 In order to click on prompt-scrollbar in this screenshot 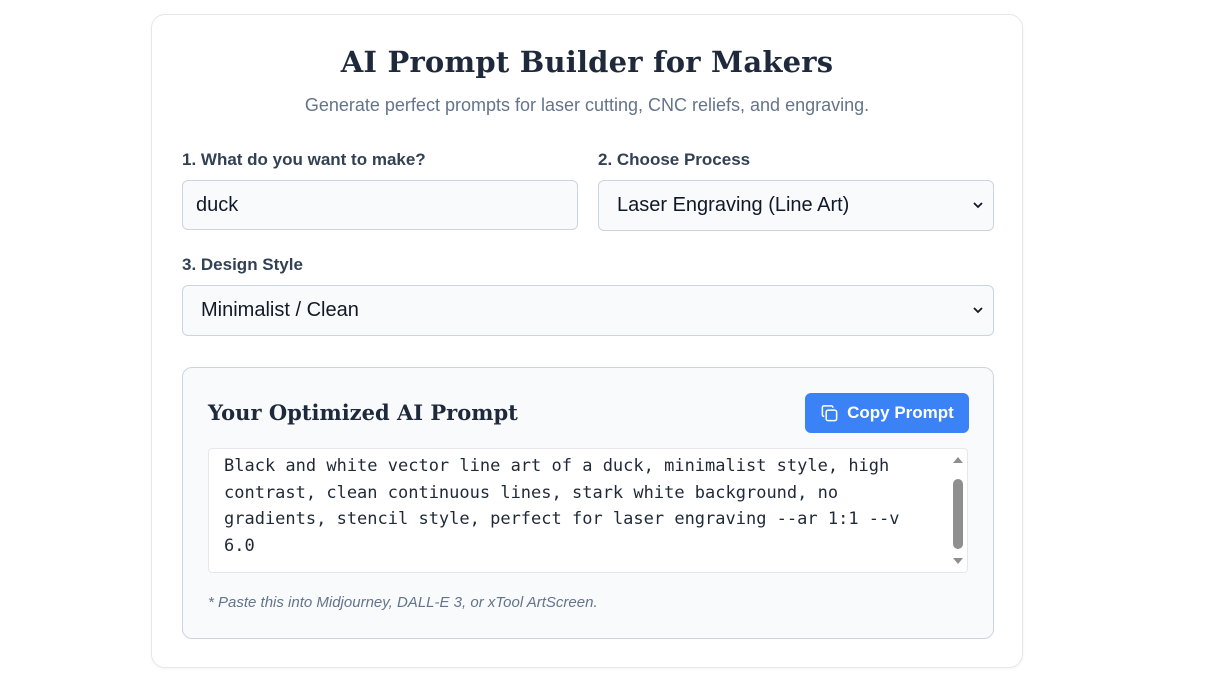, I will do `click(958, 510)`.